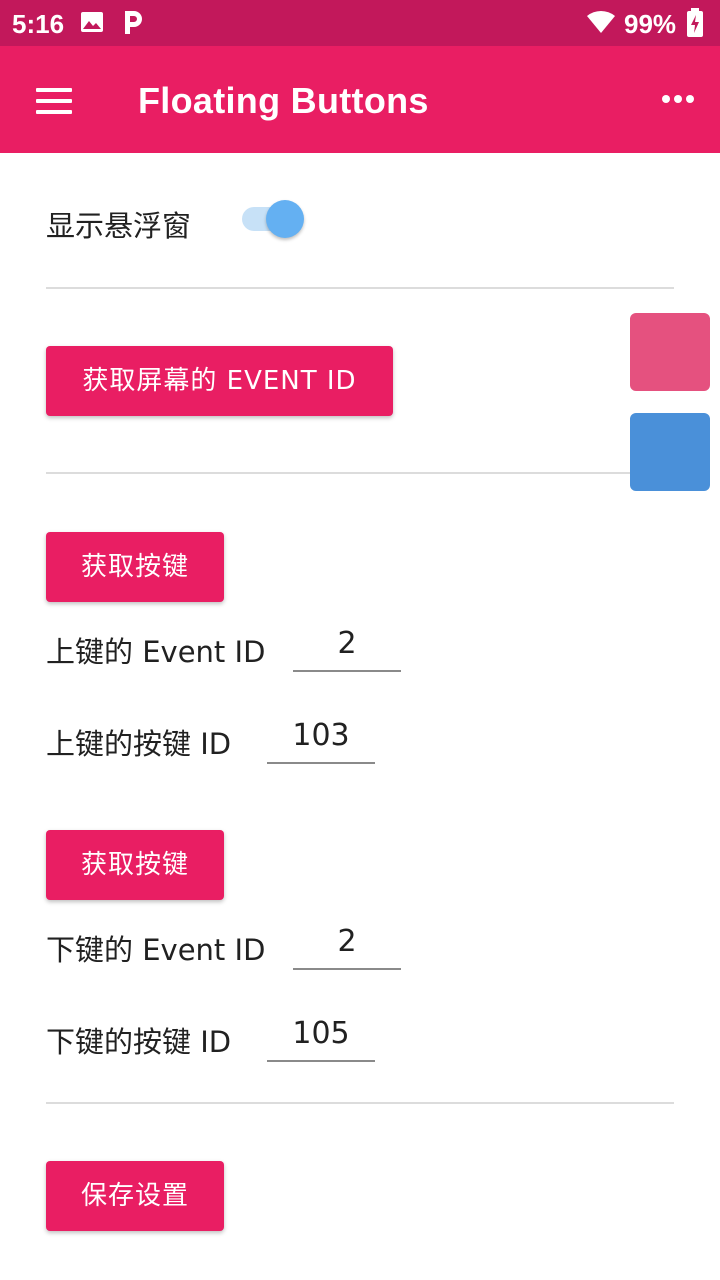  Describe the element at coordinates (135, 567) in the screenshot. I see `get-up-key-button: 获取按键` at that location.